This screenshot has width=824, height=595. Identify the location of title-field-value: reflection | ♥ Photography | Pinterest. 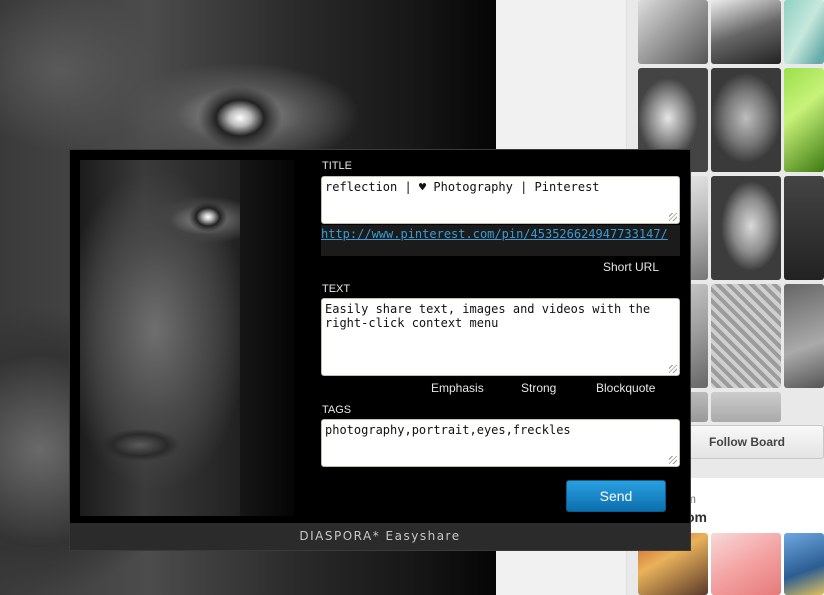
(462, 187).